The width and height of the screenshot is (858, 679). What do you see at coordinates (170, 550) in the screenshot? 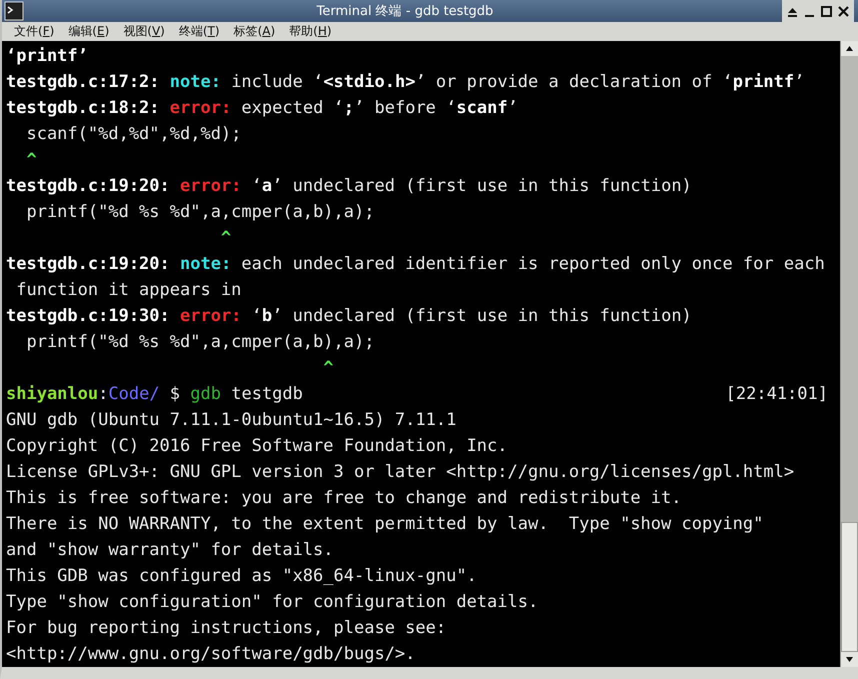
I see `terminal-line: and "show warranty" for details.` at bounding box center [170, 550].